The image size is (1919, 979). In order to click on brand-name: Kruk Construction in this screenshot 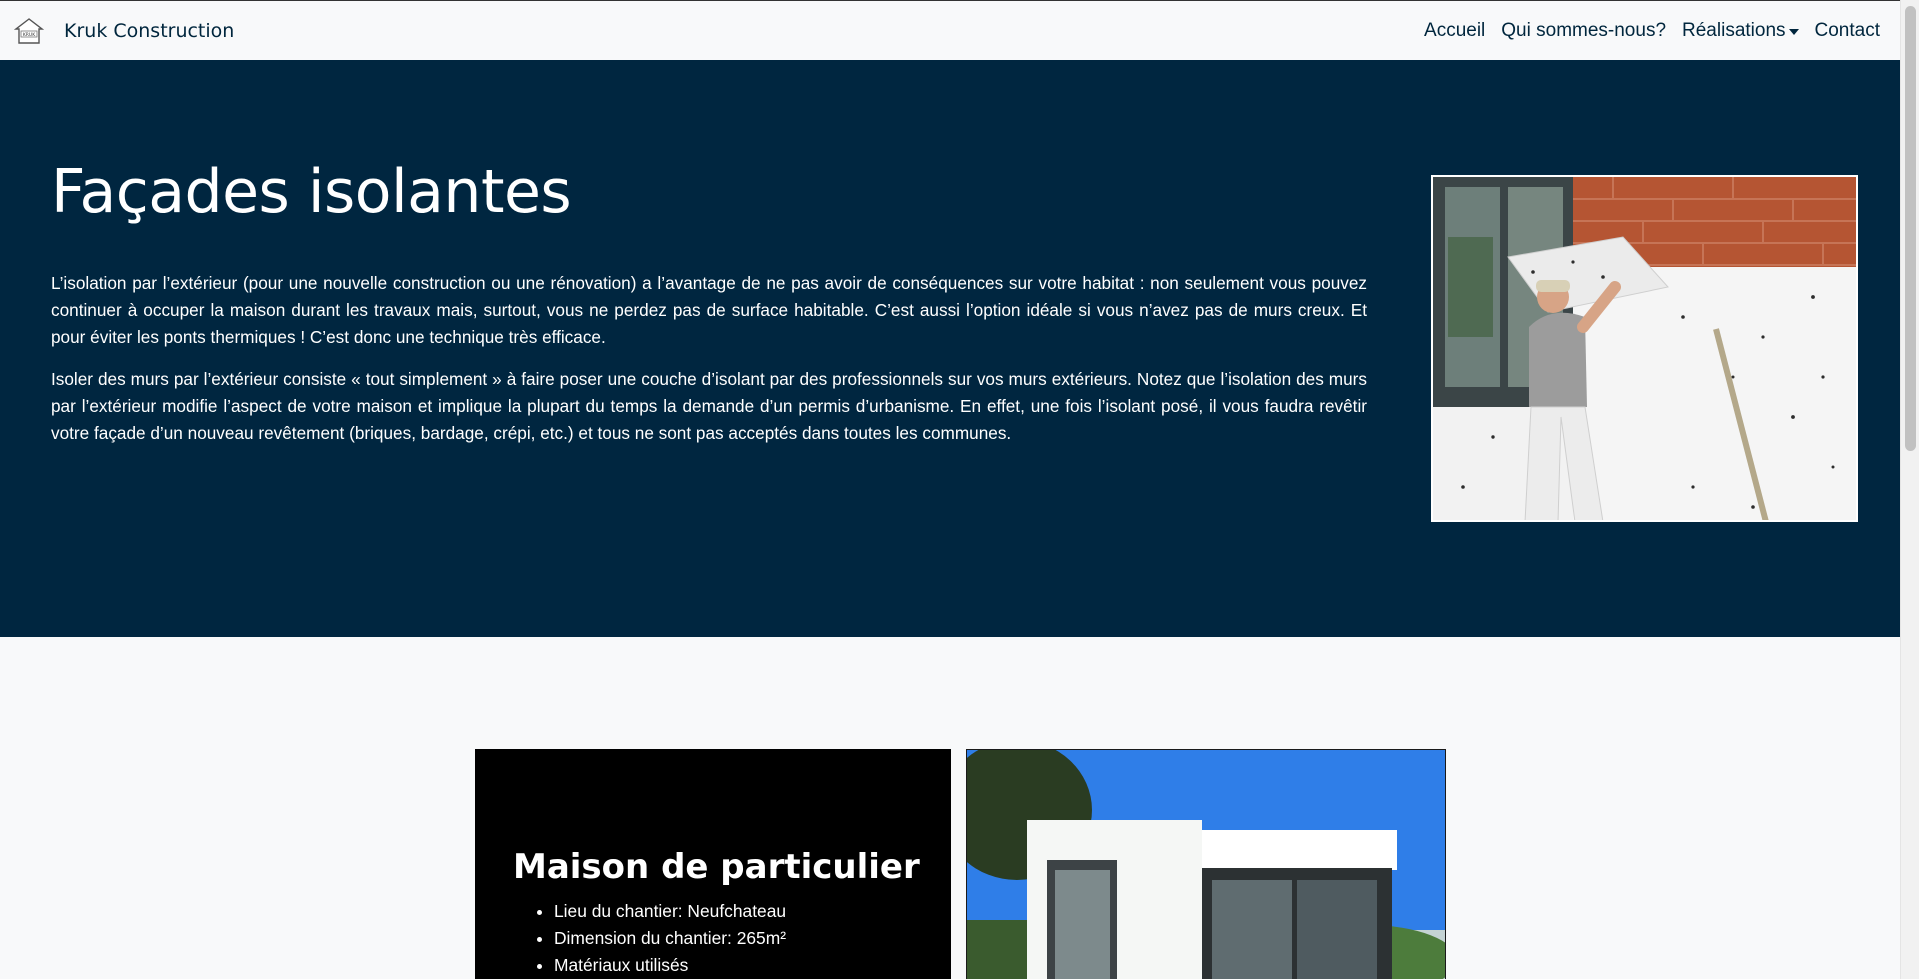, I will do `click(149, 31)`.